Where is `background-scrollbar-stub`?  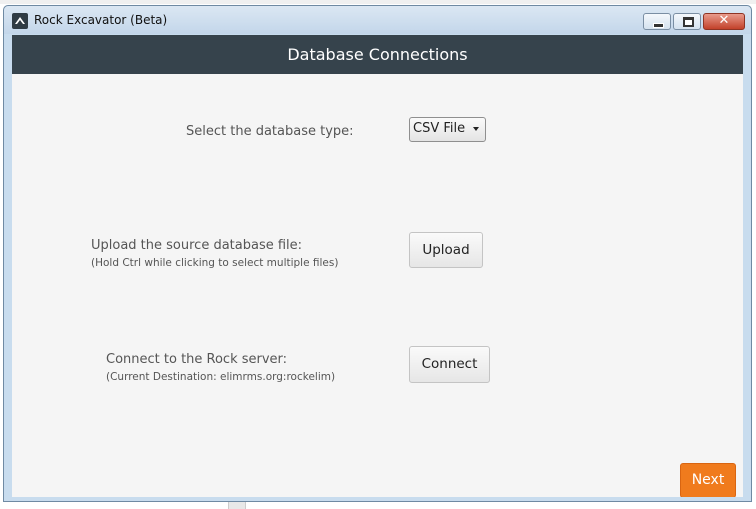 background-scrollbar-stub is located at coordinates (237, 505).